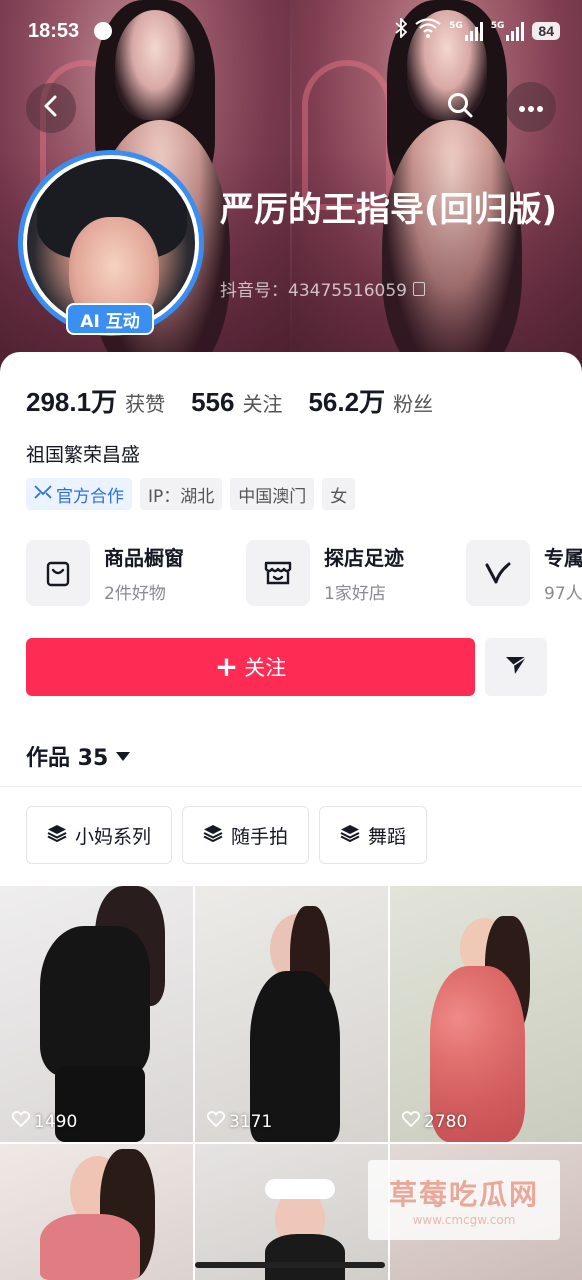  Describe the element at coordinates (145, 404) in the screenshot. I see `stat-likes-label: 获赞` at that location.